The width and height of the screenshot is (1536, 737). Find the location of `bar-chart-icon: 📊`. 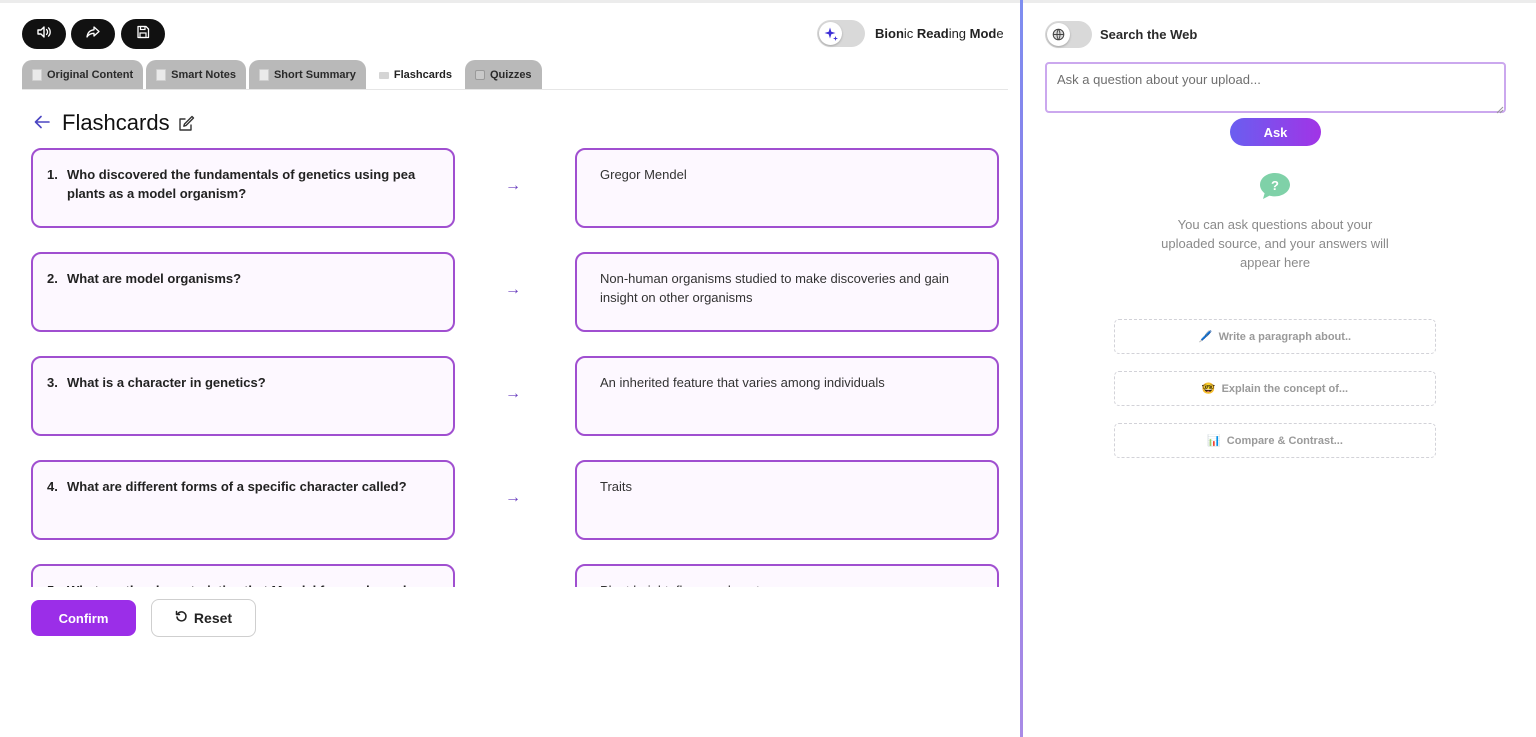

bar-chart-icon: 📊 is located at coordinates (1214, 441).